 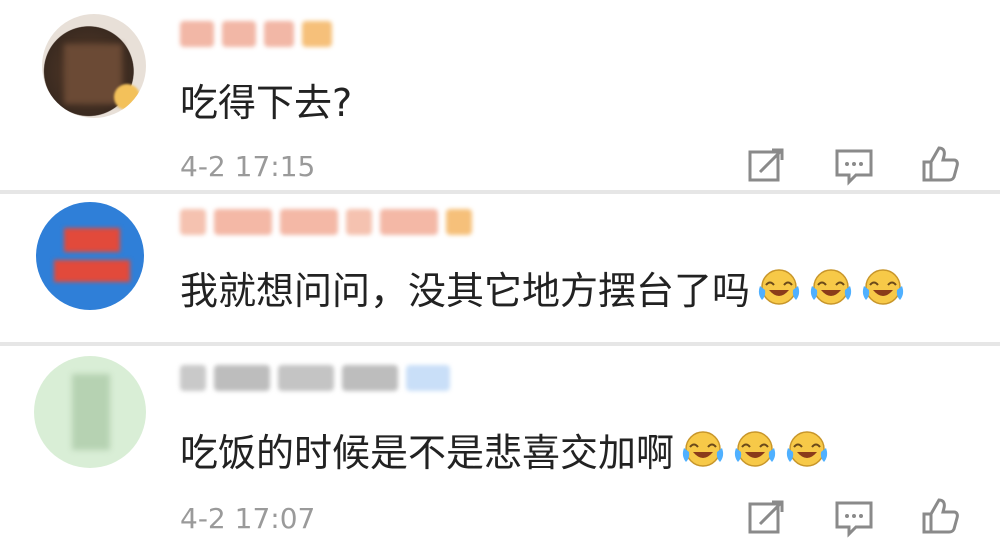 I want to click on comment-text: 吃饭的时候是不是悲喜交加啊, so click(x=505, y=449).